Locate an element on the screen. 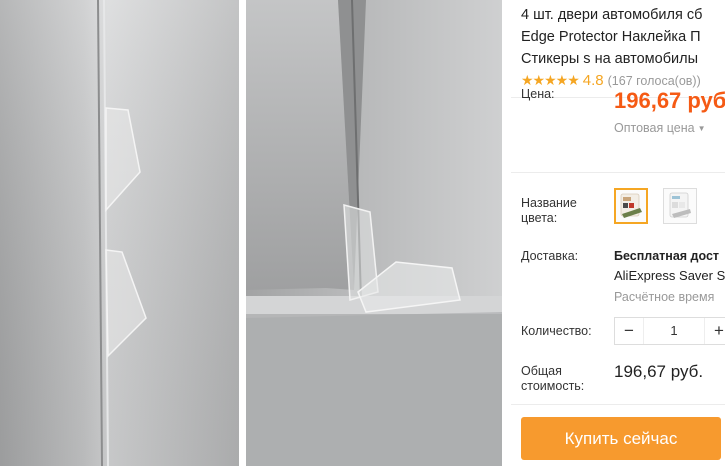  color-label-line: Название is located at coordinates (549, 203).